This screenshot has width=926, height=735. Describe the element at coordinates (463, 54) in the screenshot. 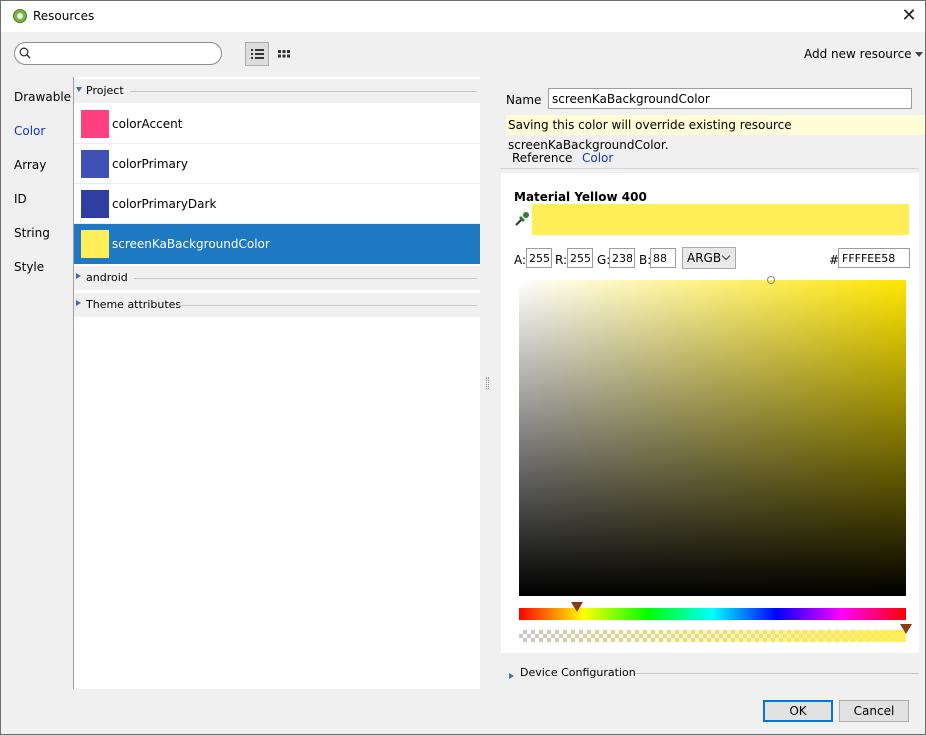

I see `toolbar: Add new resource` at that location.